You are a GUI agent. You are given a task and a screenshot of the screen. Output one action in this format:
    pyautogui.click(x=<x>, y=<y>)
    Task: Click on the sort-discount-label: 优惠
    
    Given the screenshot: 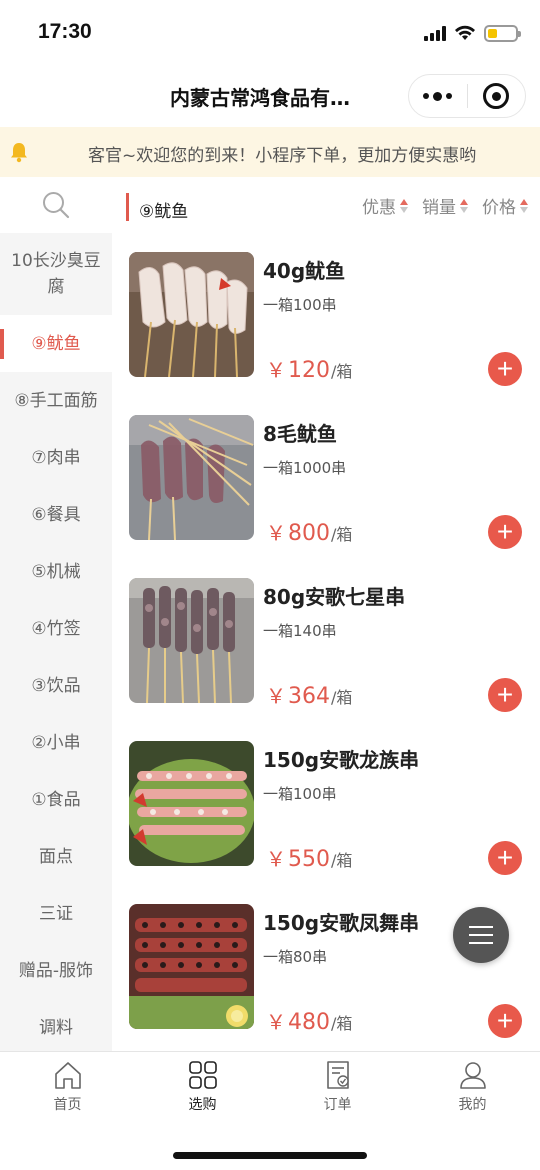 What is the action you would take?
    pyautogui.click(x=379, y=208)
    